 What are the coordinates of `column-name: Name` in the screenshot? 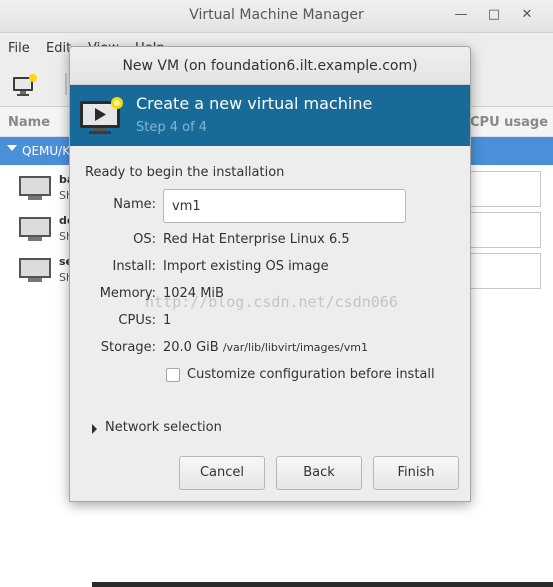 It's located at (29, 122).